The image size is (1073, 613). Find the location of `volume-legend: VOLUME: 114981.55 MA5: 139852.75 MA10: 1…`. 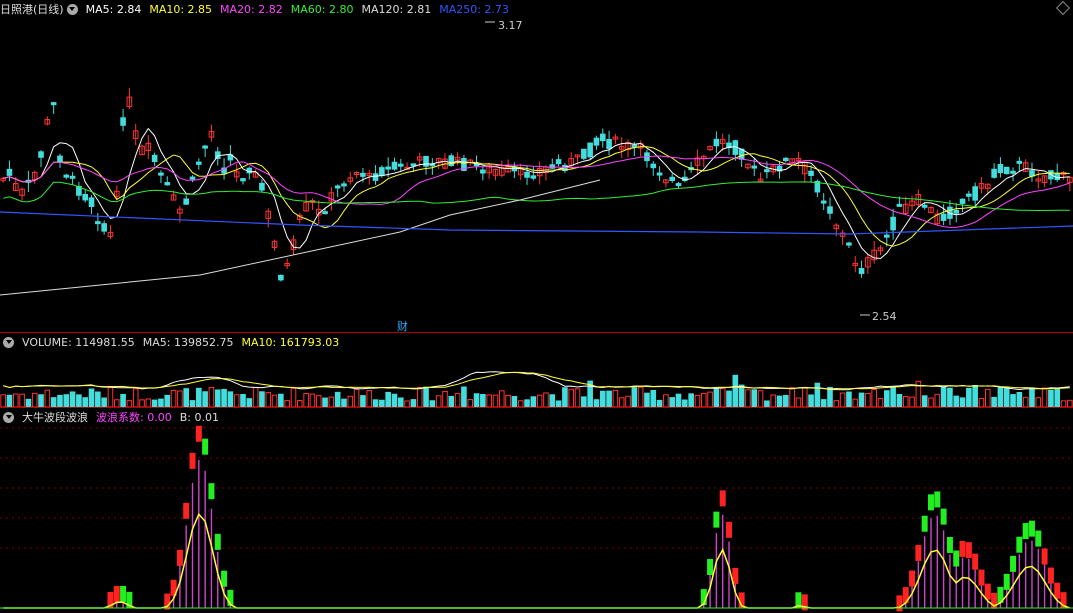

volume-legend: VOLUME: 114981.55 MA5: 139852.75 MA10: 1… is located at coordinates (173, 342).